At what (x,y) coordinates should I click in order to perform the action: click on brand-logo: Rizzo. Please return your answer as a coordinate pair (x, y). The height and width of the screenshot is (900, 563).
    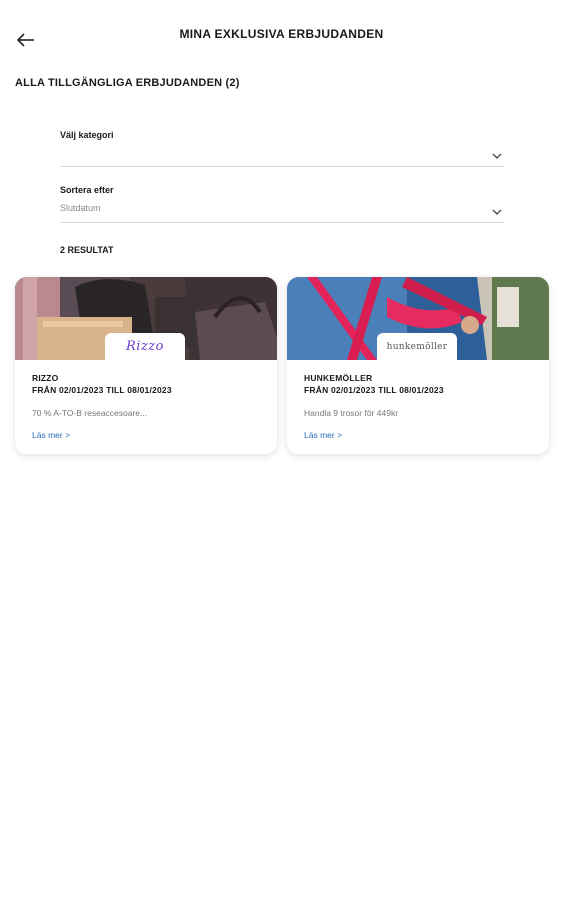
    Looking at the image, I should click on (145, 346).